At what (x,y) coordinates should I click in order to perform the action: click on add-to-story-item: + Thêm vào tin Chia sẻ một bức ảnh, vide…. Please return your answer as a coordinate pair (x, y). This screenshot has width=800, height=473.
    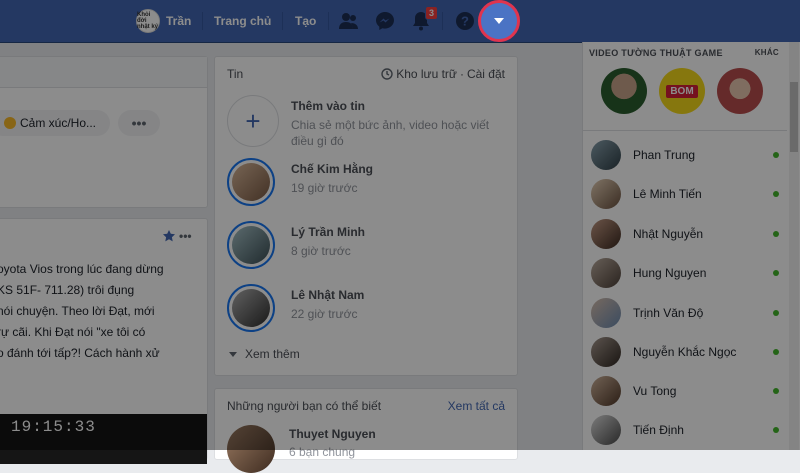
    Looking at the image, I should click on (367, 121).